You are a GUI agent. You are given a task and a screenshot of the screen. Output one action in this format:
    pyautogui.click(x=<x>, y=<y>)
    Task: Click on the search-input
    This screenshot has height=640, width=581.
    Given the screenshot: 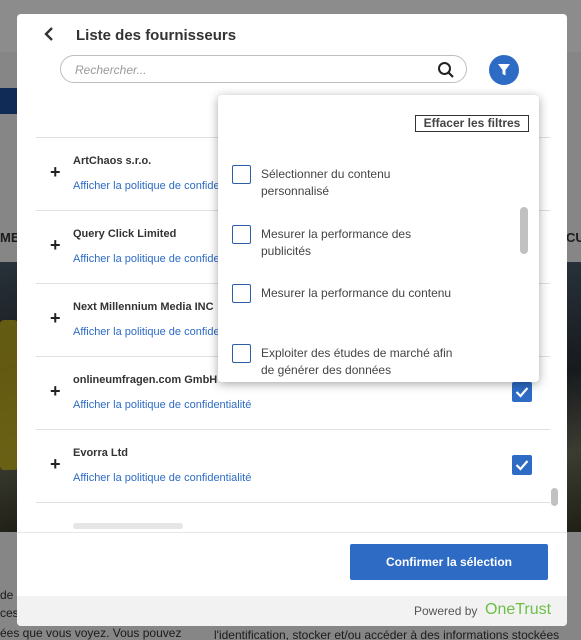 What is the action you would take?
    pyautogui.click(x=245, y=70)
    